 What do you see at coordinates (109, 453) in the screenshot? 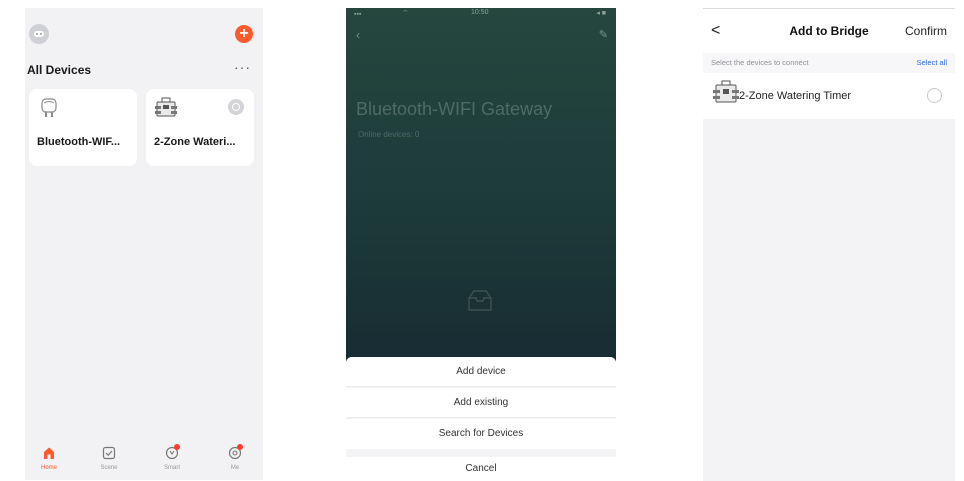
I see `scene-icon` at bounding box center [109, 453].